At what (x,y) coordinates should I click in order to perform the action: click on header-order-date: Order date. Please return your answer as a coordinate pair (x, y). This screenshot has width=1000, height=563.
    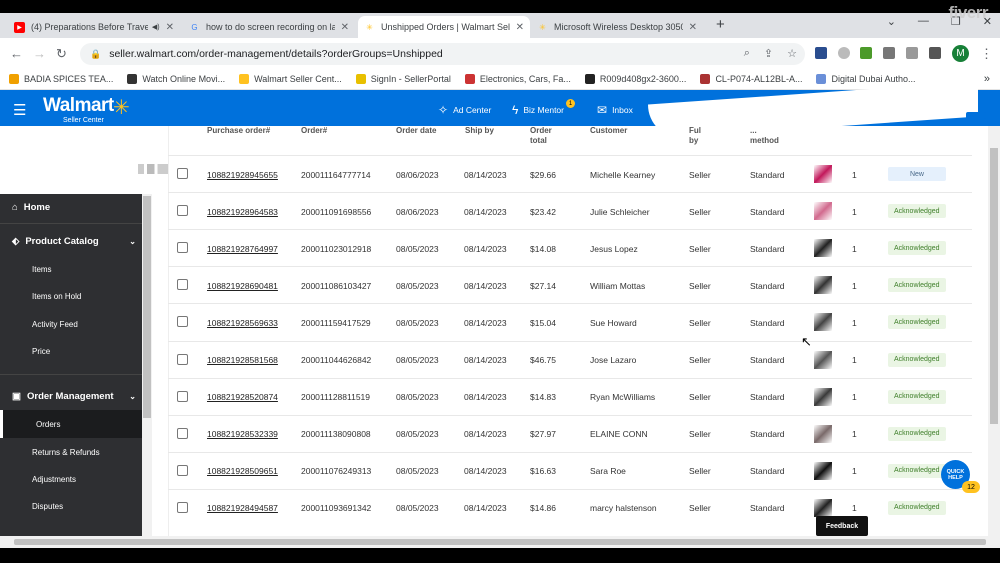
    Looking at the image, I should click on (416, 131).